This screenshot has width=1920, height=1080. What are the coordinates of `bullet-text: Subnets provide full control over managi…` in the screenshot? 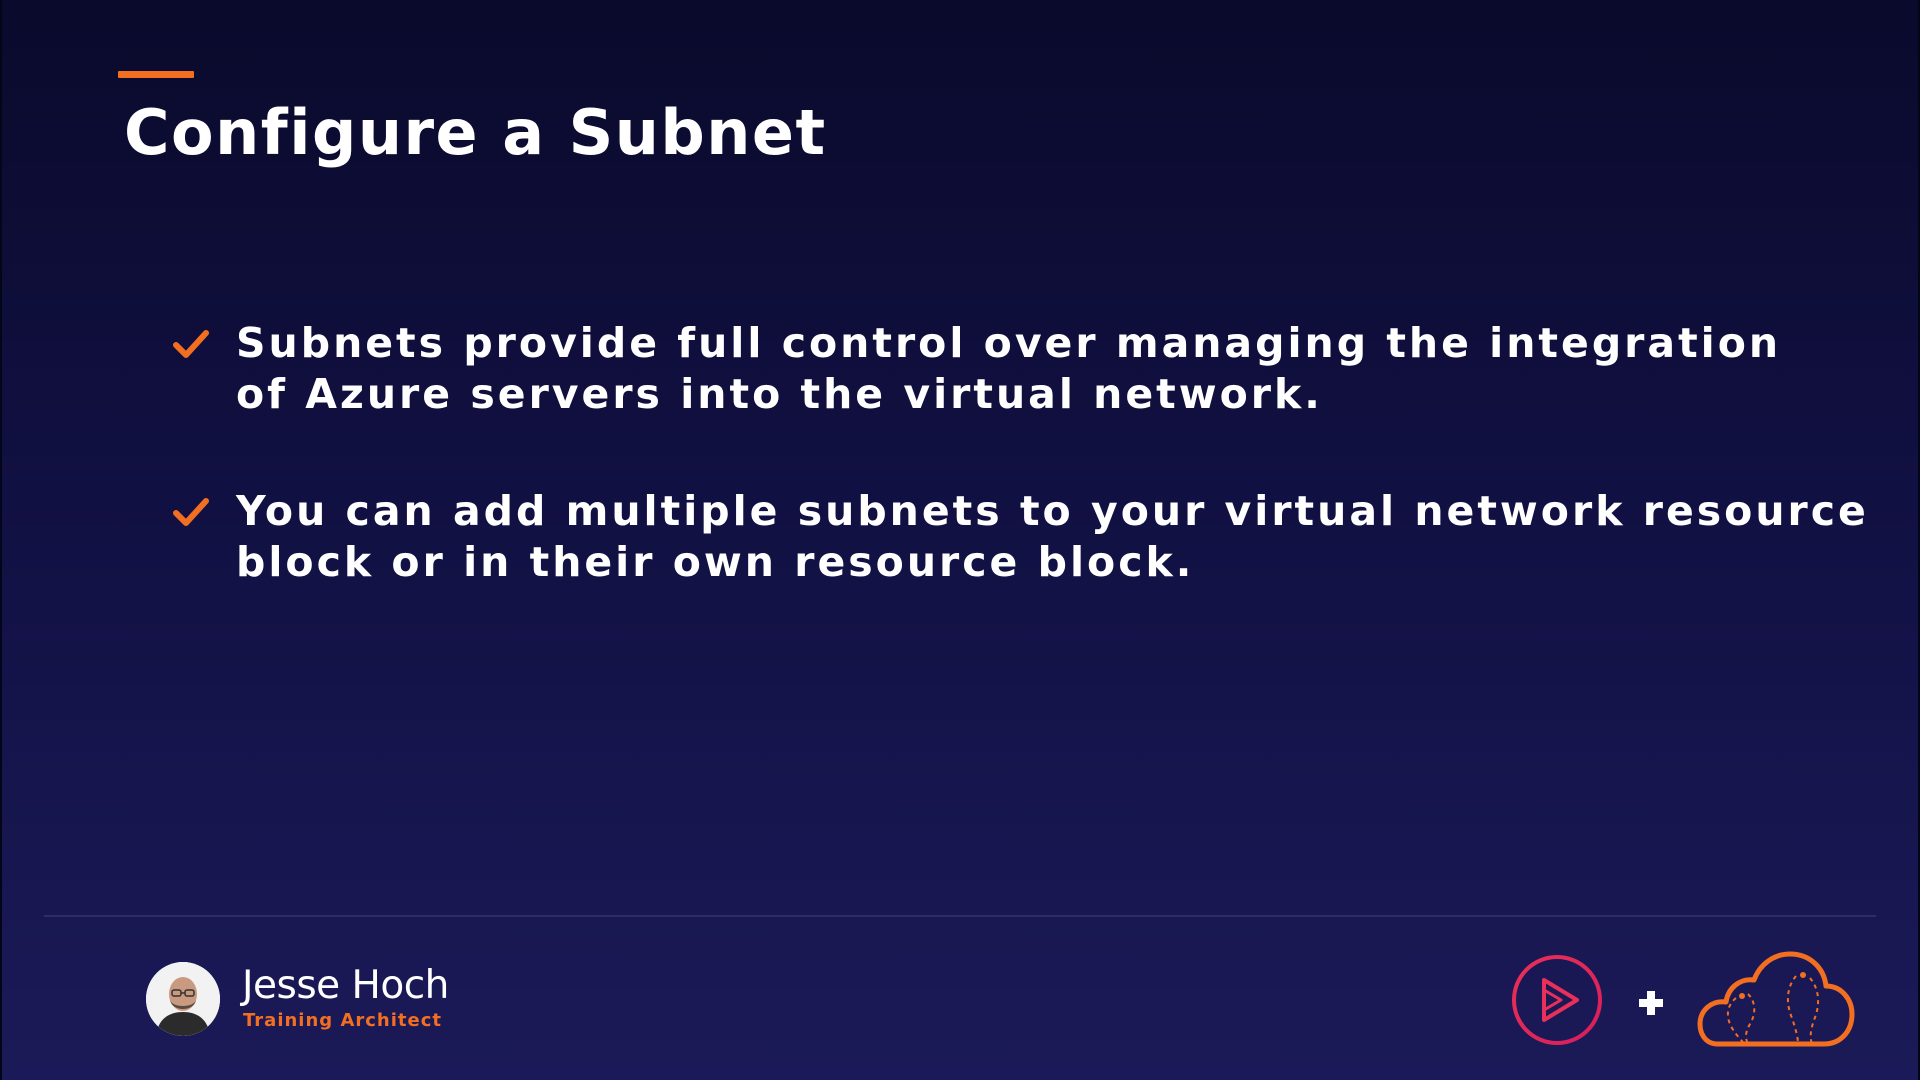 It's located at (1009, 369).